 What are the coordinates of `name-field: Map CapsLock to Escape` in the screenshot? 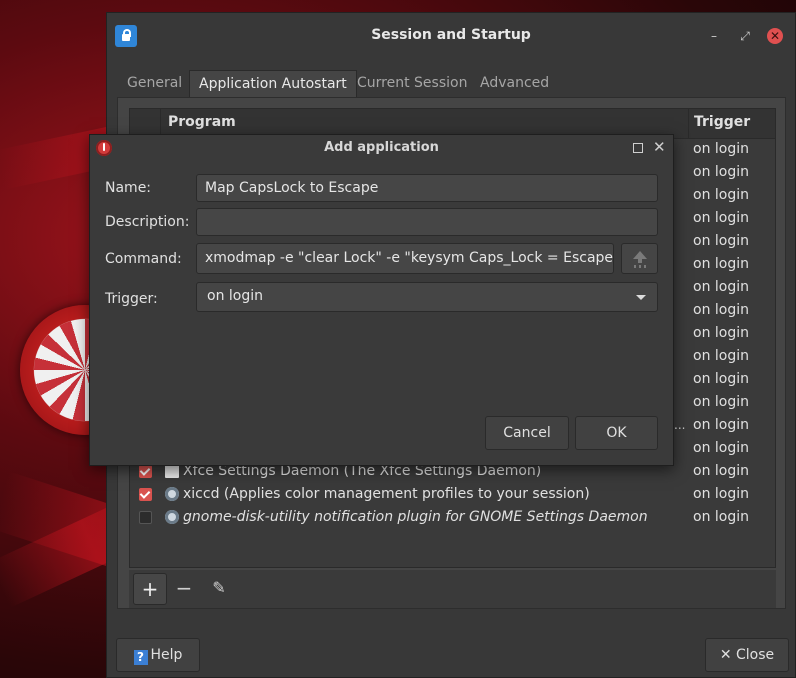 It's located at (427, 188).